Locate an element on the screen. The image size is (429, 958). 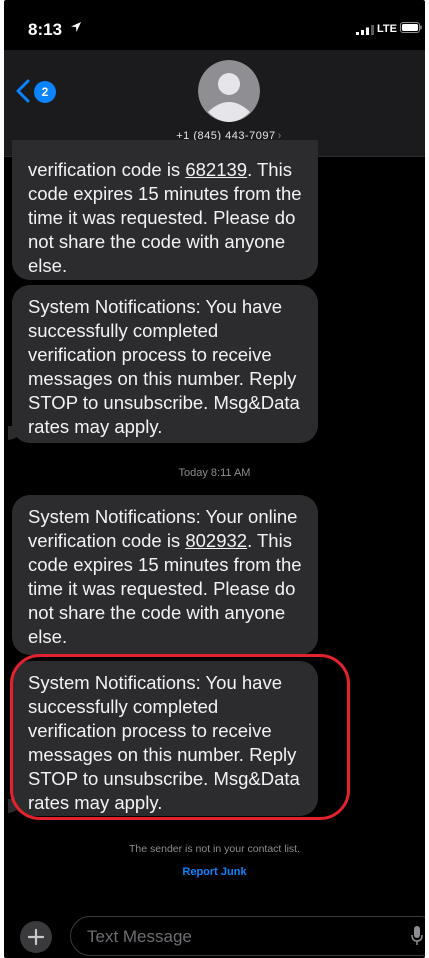
message-input is located at coordinates (237, 937).